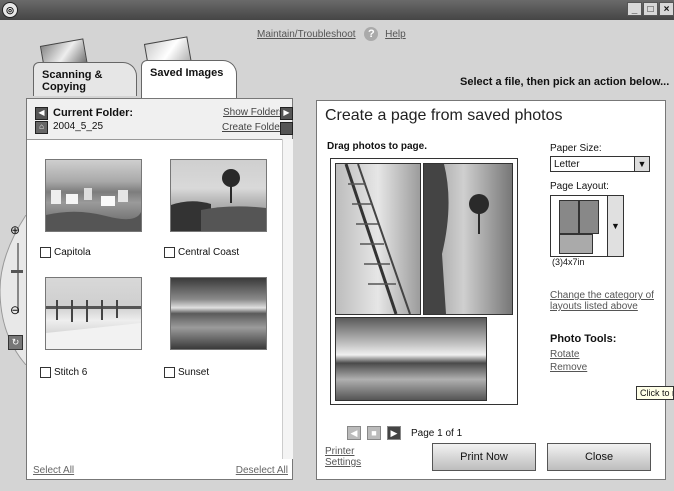 This screenshot has height=491, width=674. Describe the element at coordinates (395, 34) in the screenshot. I see `help-link: Help` at that location.